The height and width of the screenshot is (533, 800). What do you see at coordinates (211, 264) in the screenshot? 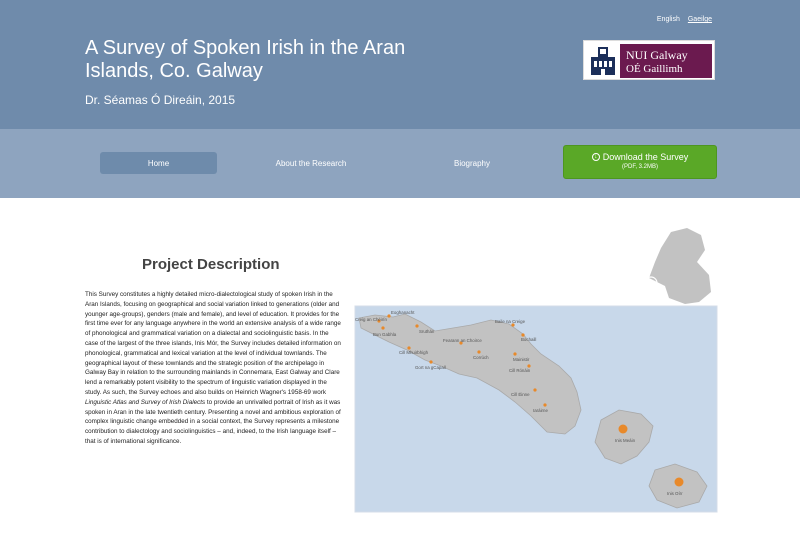
I see `project-description-heading: Project Description` at bounding box center [211, 264].